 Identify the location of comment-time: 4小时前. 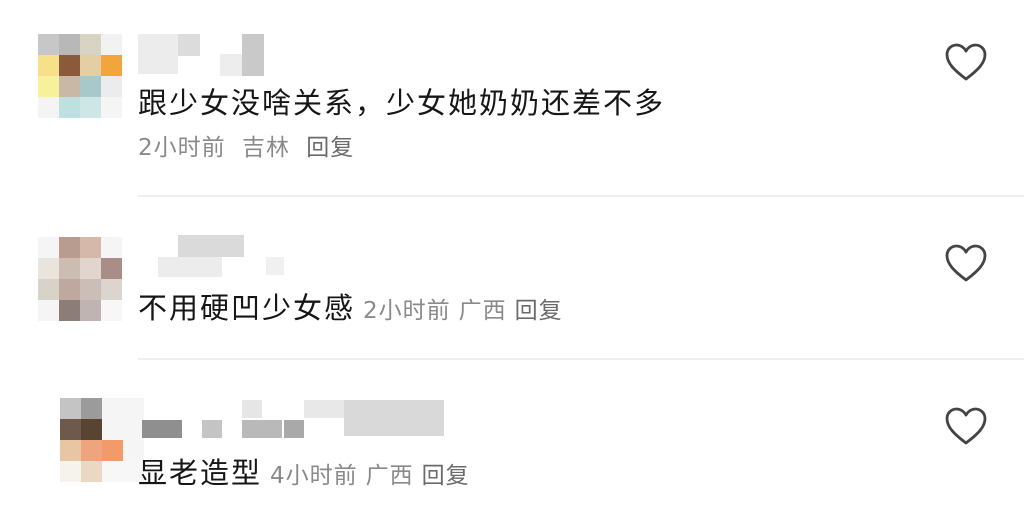
(314, 476).